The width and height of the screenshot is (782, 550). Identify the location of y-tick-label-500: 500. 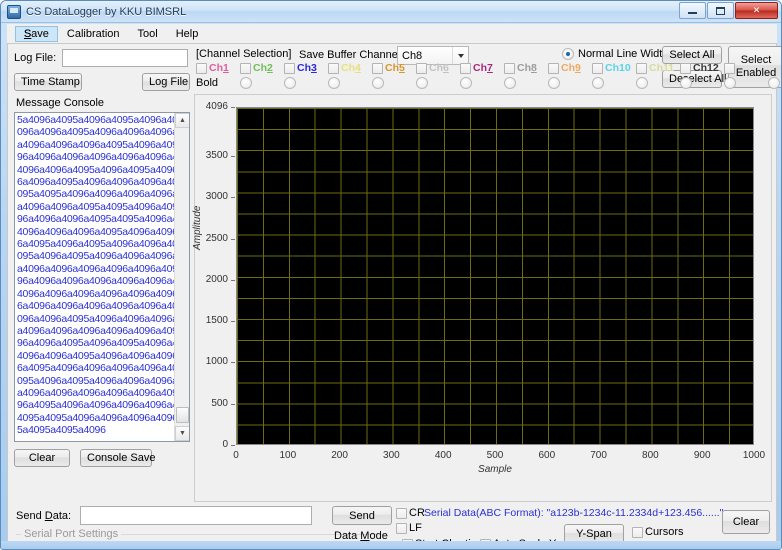
(219, 403).